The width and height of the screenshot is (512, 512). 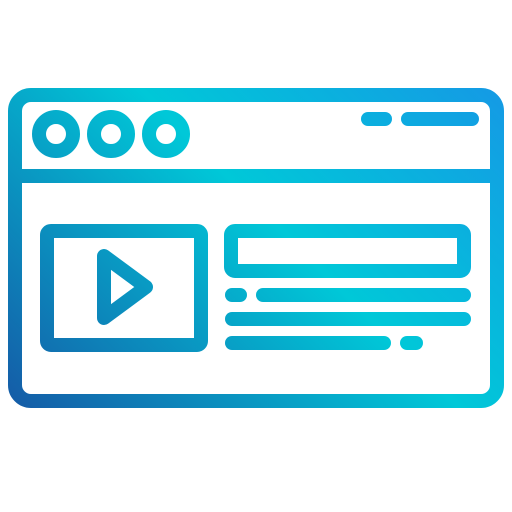 I want to click on window-controls, so click(x=111, y=134).